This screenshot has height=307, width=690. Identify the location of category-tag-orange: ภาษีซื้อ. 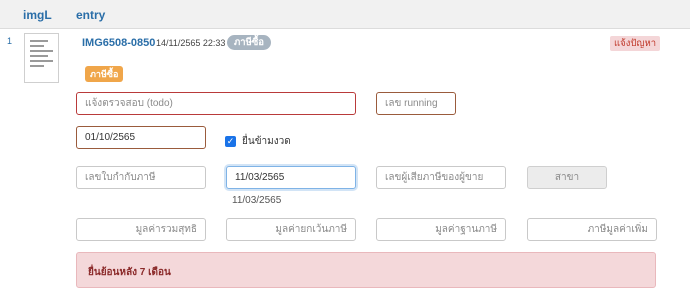
(104, 74).